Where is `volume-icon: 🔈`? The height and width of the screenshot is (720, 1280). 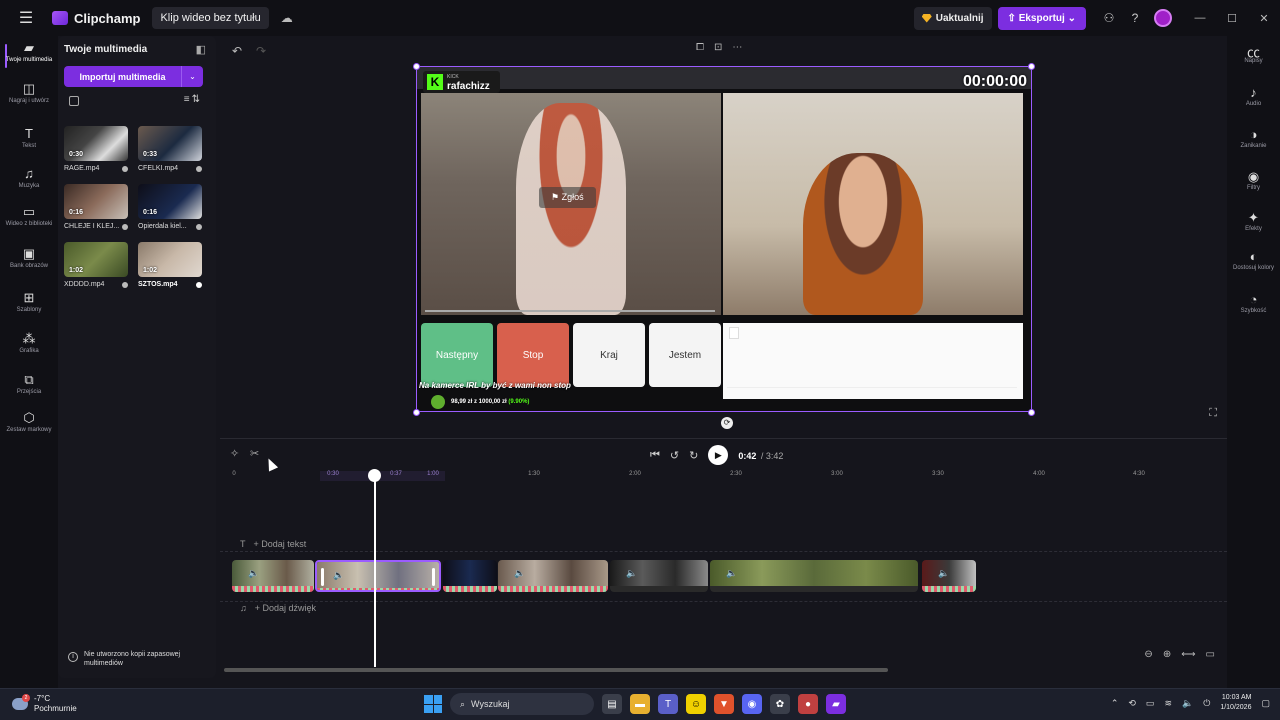
volume-icon: 🔈 is located at coordinates (1187, 703).